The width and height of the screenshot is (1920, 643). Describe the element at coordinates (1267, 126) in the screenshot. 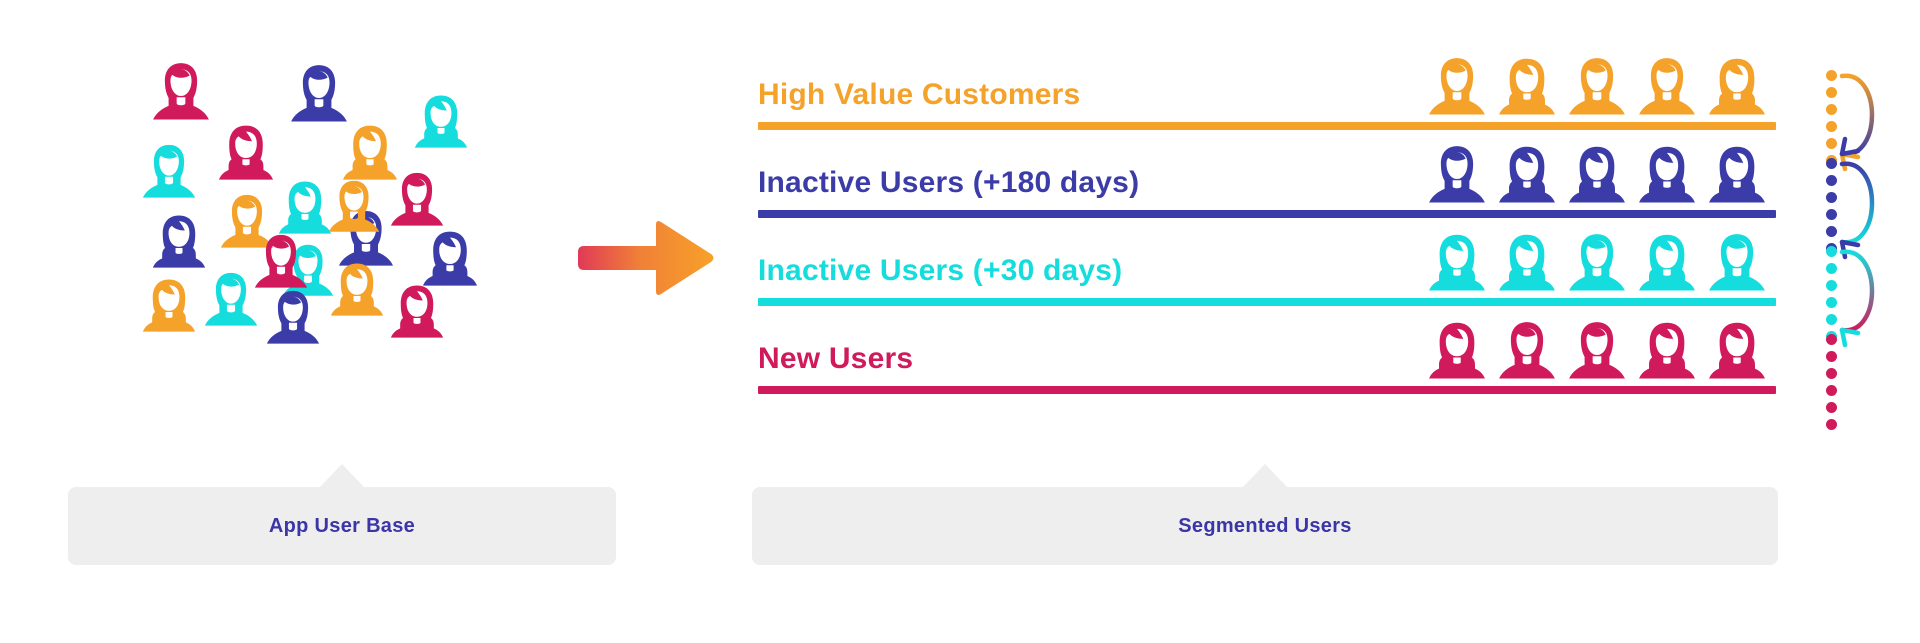

I see `segment-bar-high-value-customers` at that location.